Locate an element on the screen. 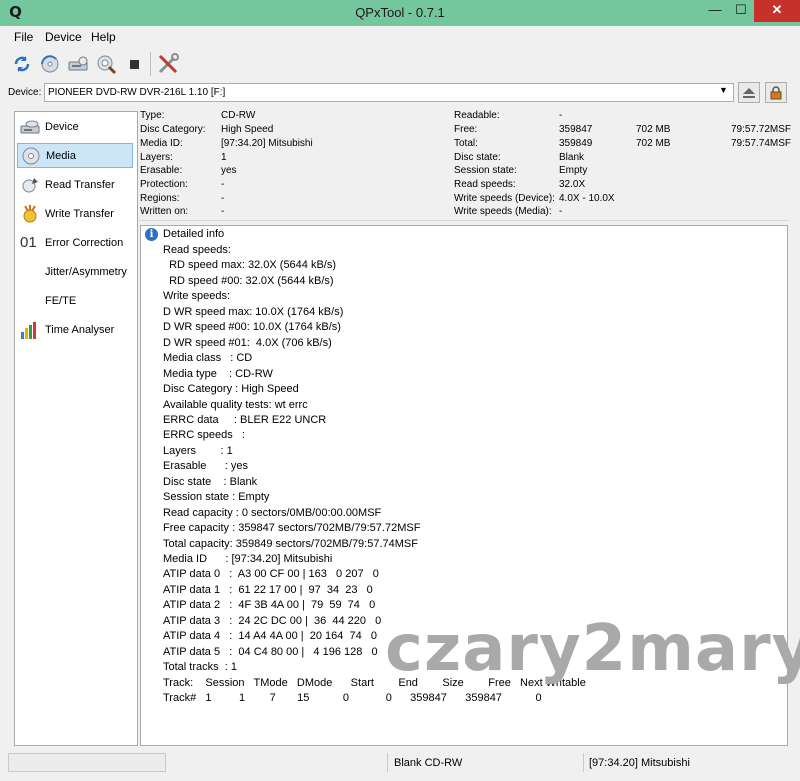  sidebar-item-error-correction: 01 Error Correction is located at coordinates (75, 243).